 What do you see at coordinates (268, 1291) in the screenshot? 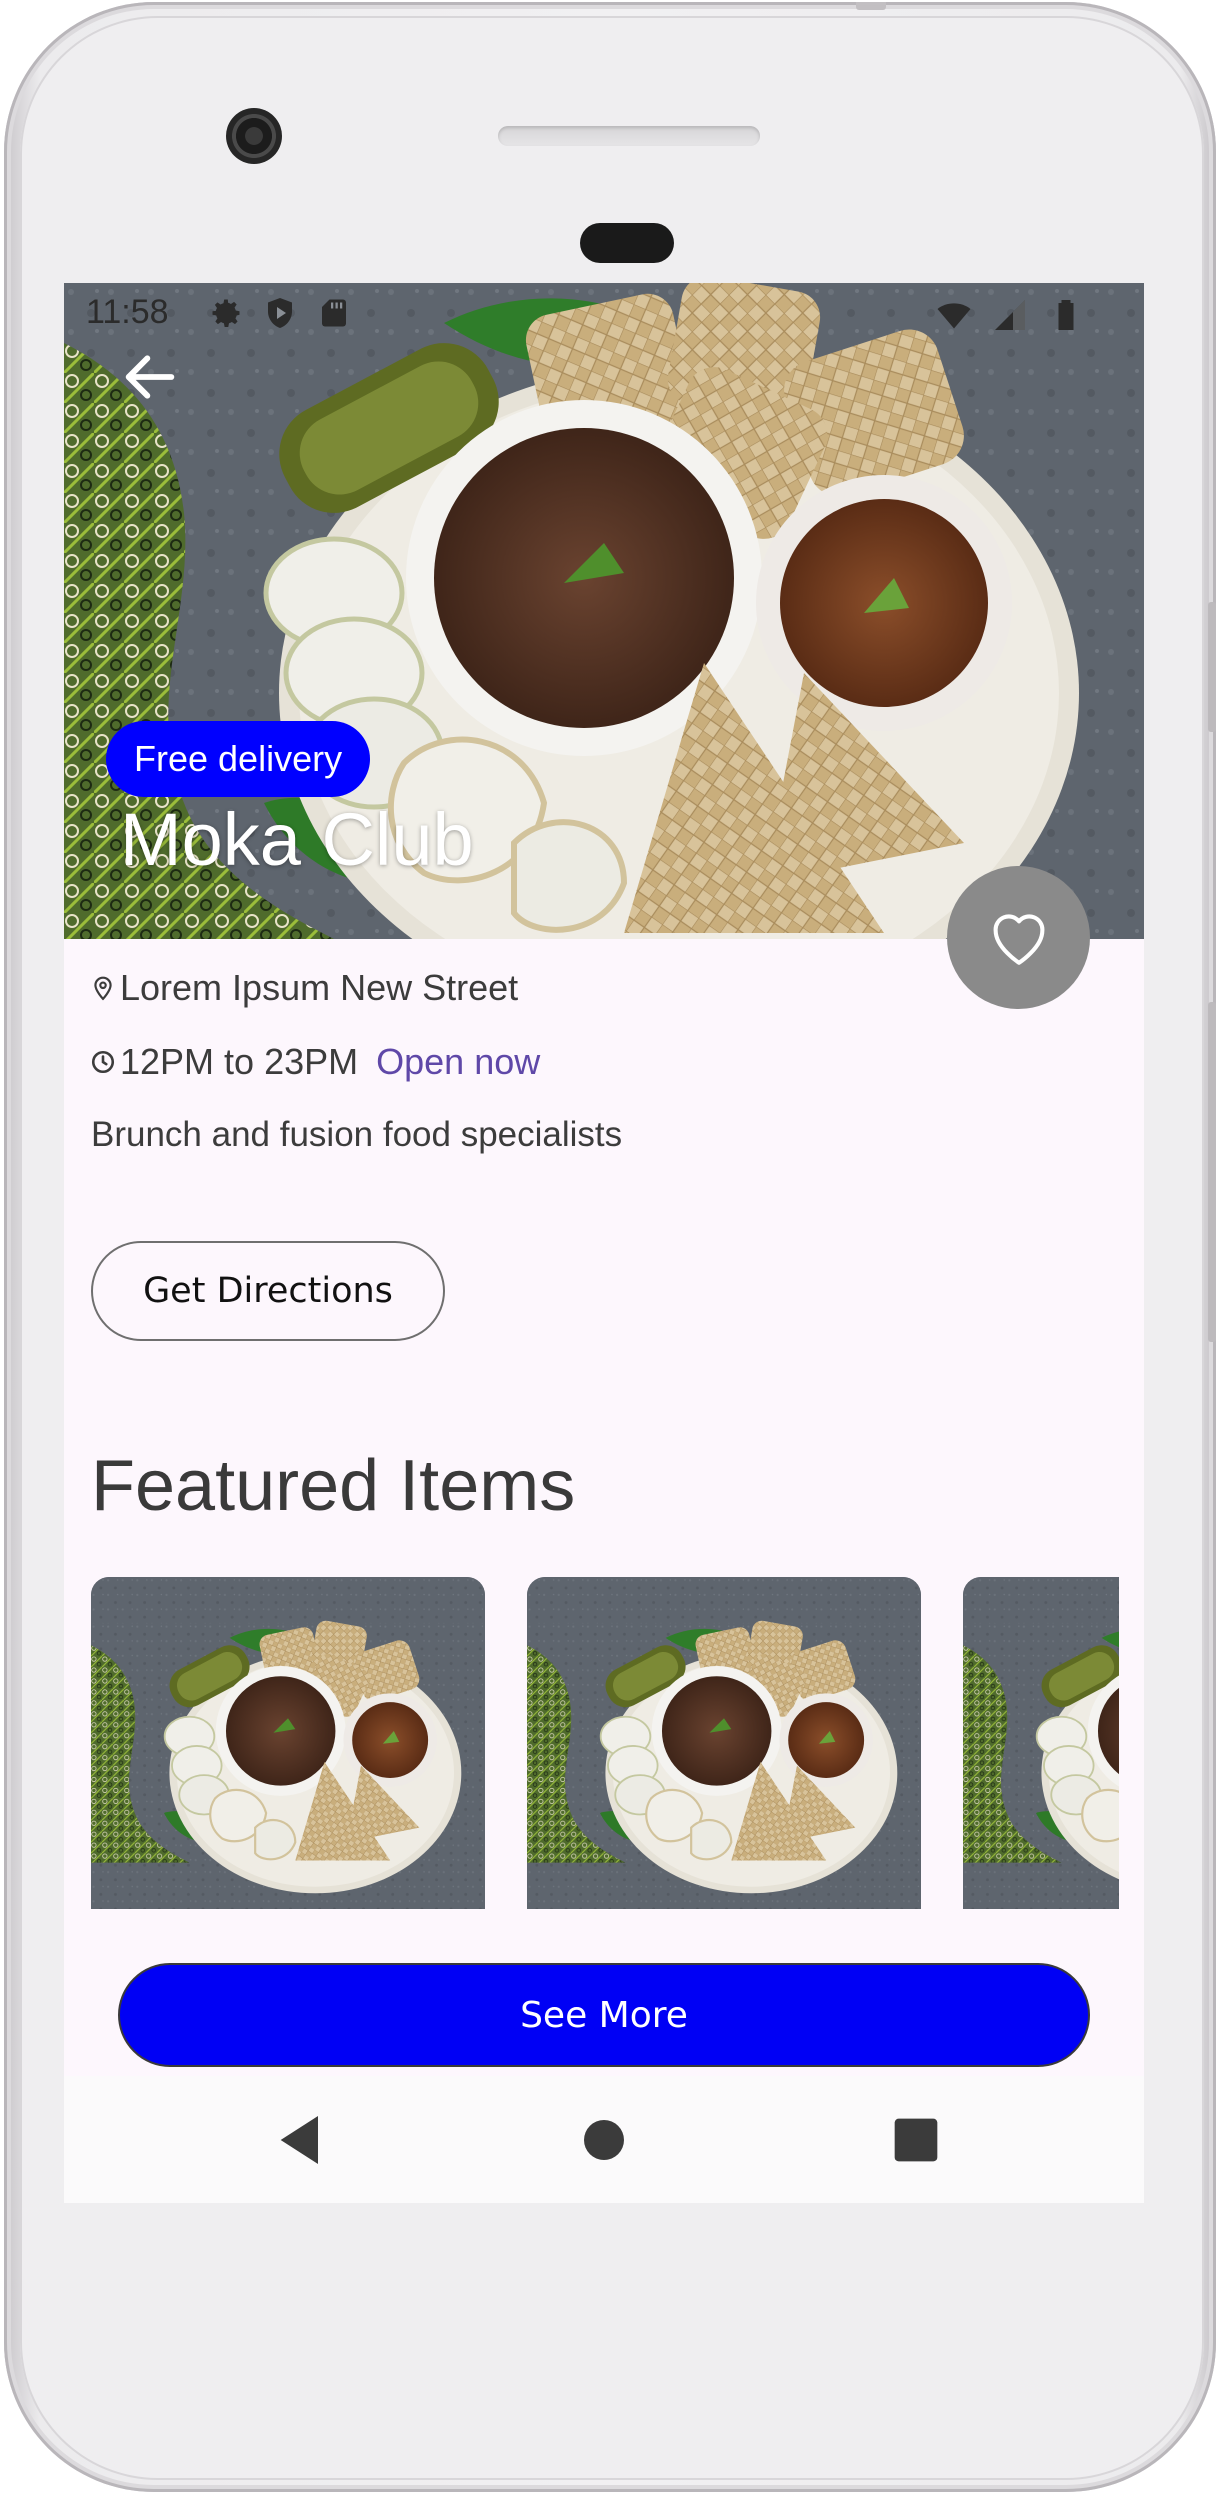
I see `get-directions-button: Get Directions` at bounding box center [268, 1291].